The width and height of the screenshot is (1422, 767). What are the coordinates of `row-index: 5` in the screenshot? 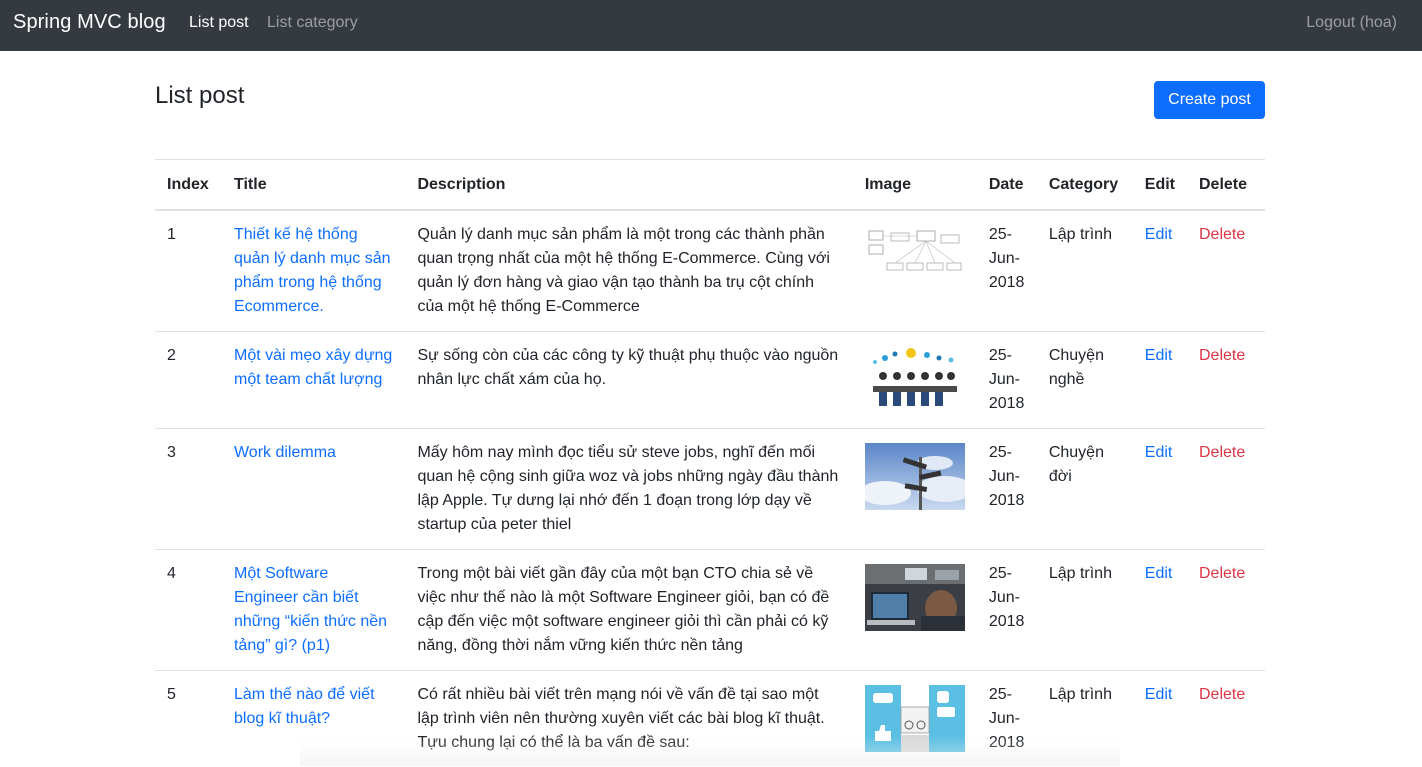 It's located at (188, 719).